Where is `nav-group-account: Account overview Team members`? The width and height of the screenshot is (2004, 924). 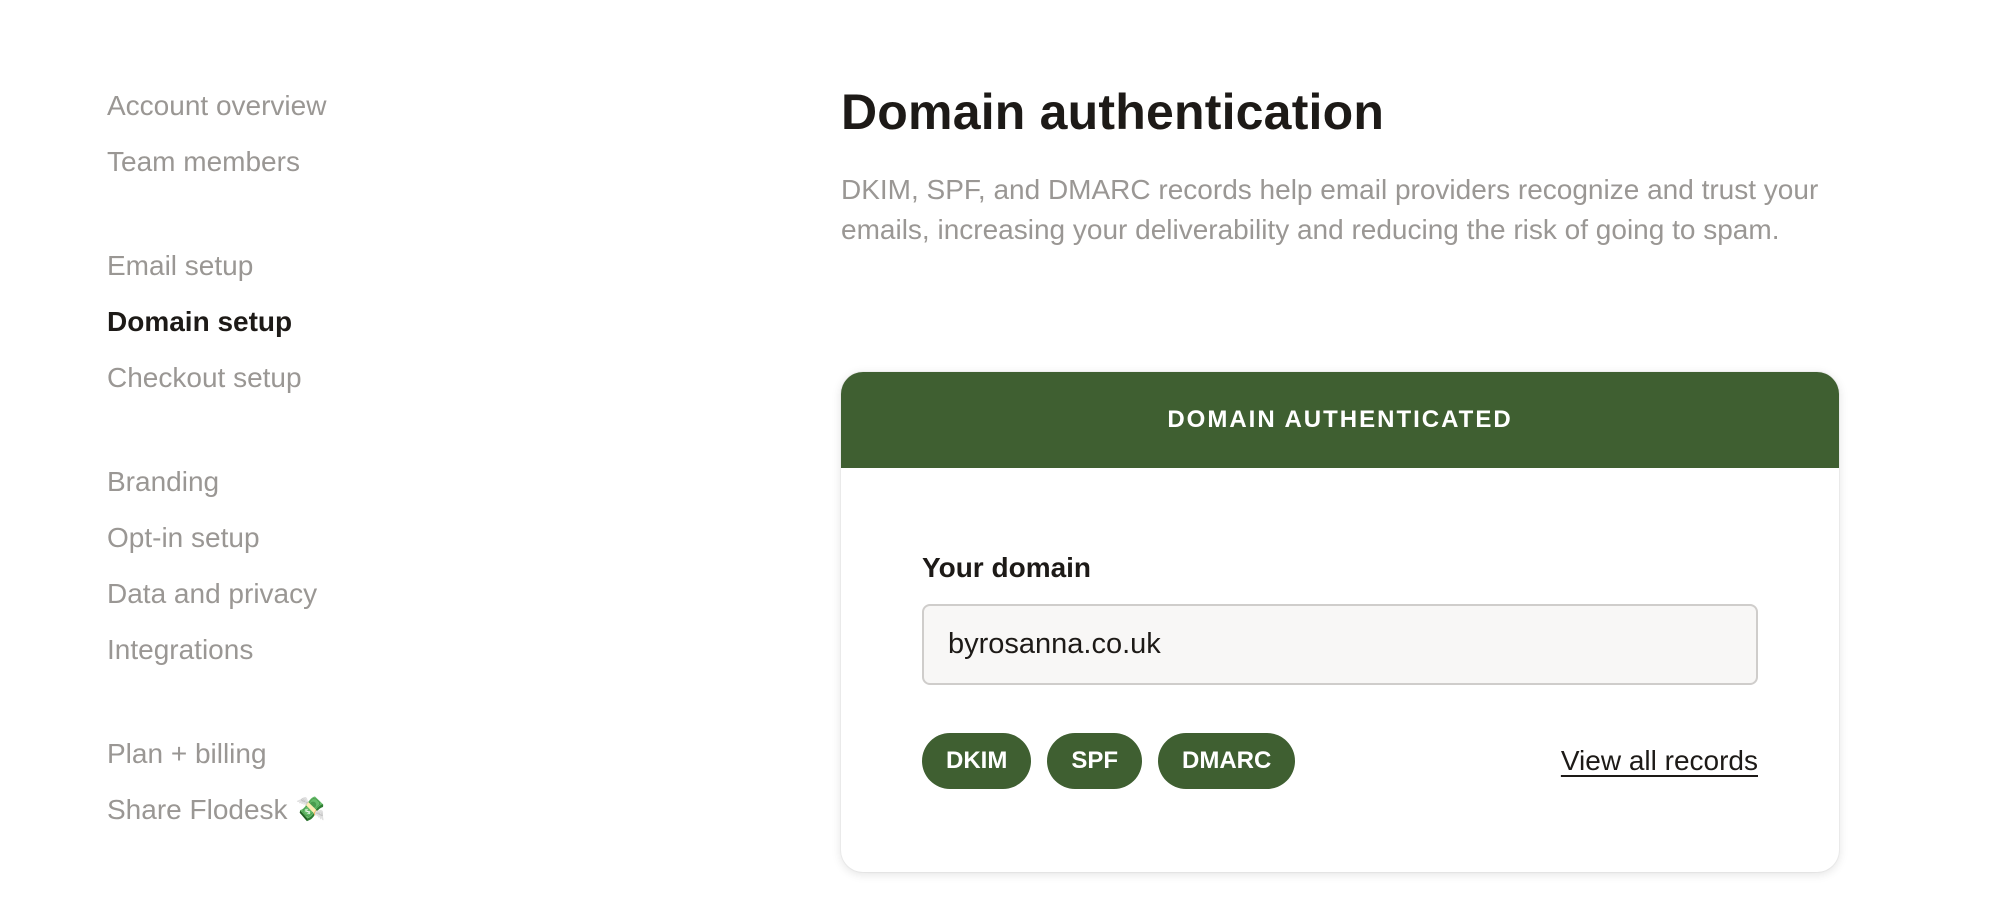
nav-group-account: Account overview Team members is located at coordinates (357, 134).